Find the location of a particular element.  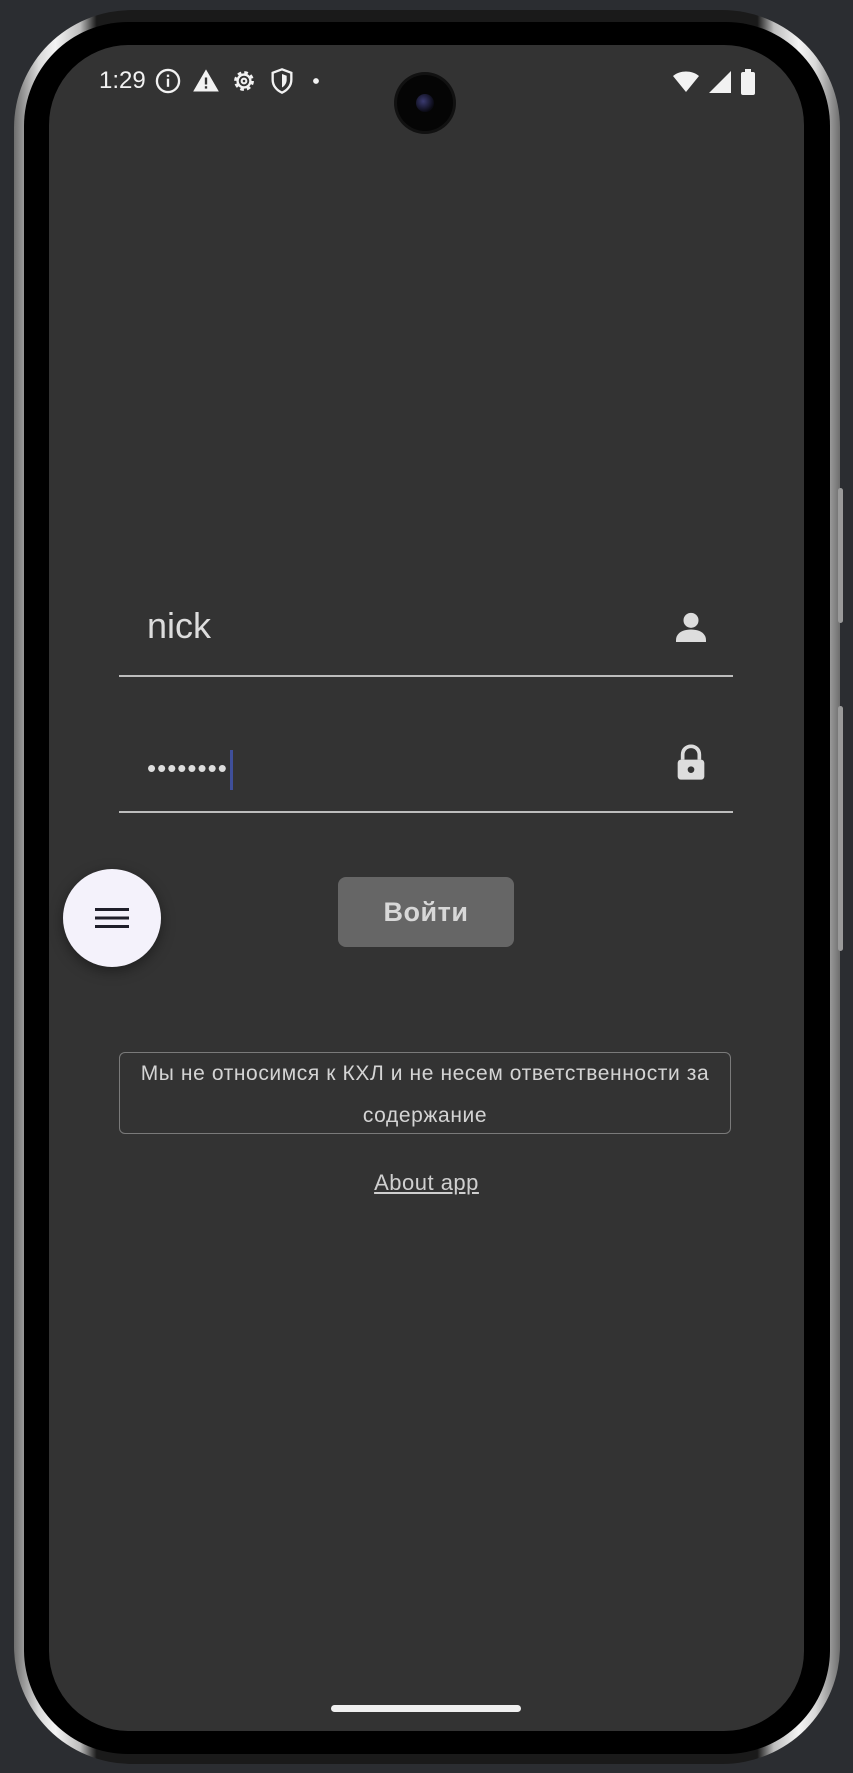

password-value: •••••••• is located at coordinates (190, 770).